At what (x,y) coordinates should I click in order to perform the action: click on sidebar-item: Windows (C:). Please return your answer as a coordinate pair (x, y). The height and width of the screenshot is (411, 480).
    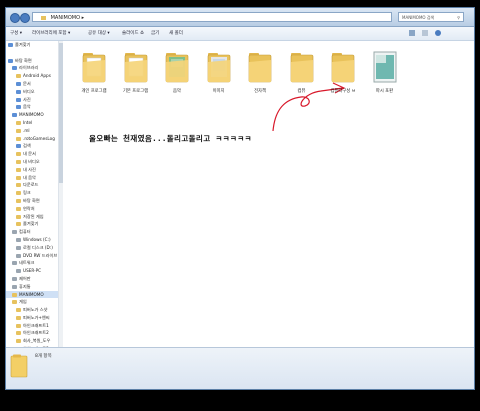
    Looking at the image, I should click on (32, 240).